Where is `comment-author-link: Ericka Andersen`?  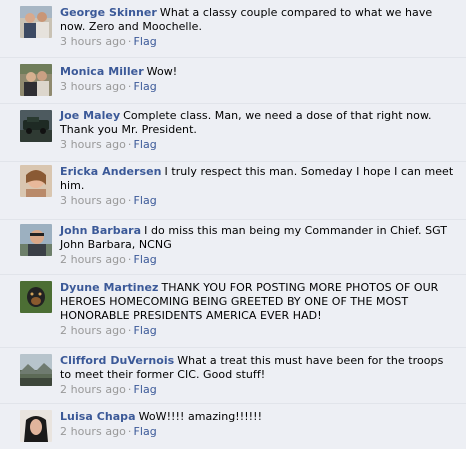 comment-author-link: Ericka Andersen is located at coordinates (111, 171).